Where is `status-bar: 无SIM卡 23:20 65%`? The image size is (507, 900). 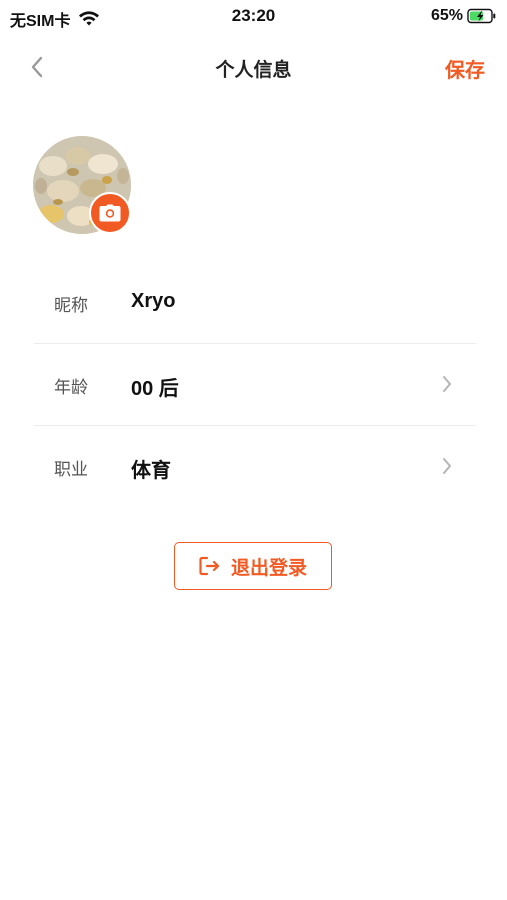
status-bar: 无SIM卡 23:20 65% is located at coordinates (253, 16).